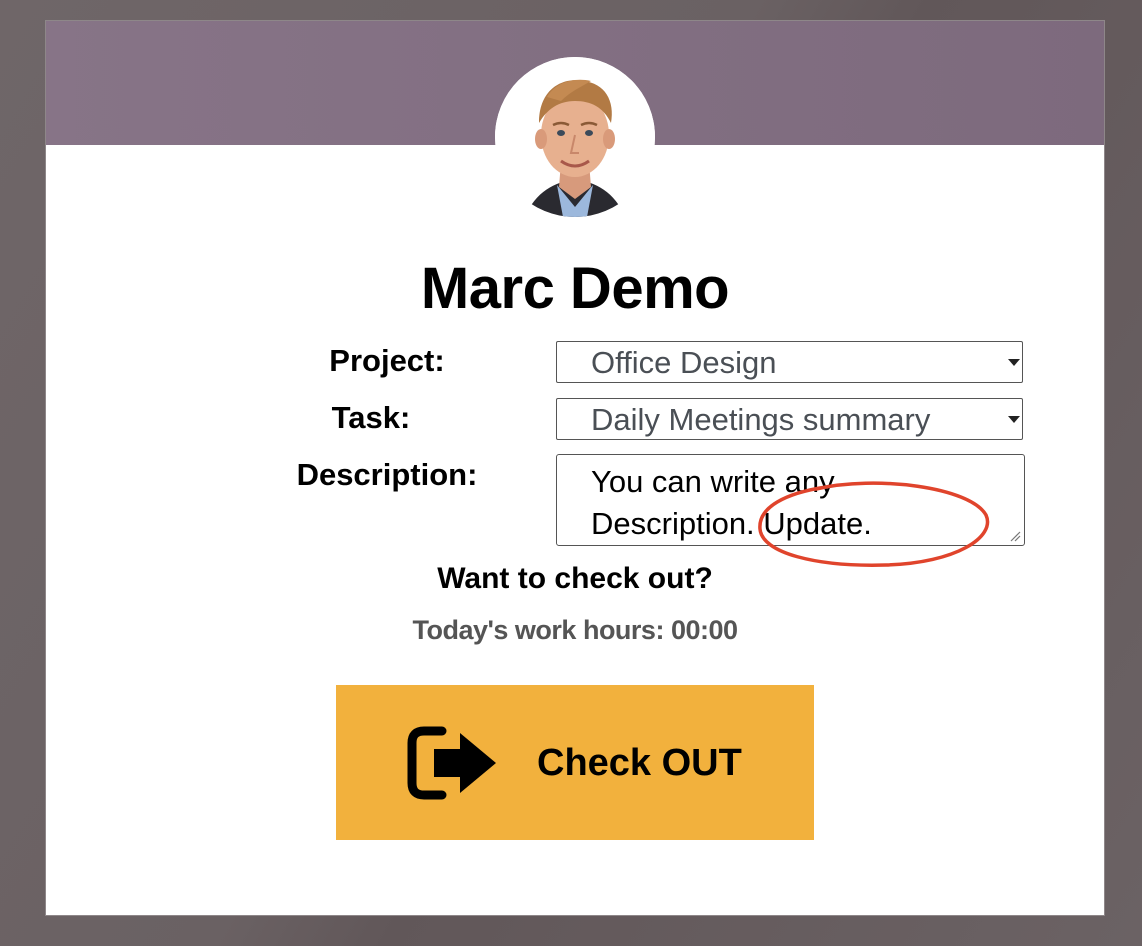 The height and width of the screenshot is (946, 1142). Describe the element at coordinates (789, 362) in the screenshot. I see `project-select: Office Design` at that location.